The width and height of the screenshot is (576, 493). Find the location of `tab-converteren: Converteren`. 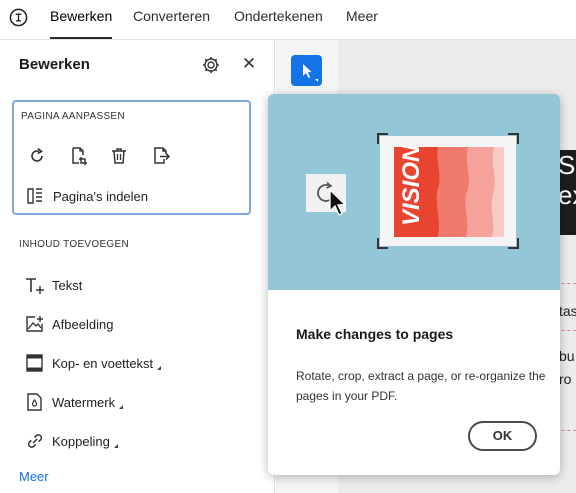

tab-converteren: Converteren is located at coordinates (171, 19).